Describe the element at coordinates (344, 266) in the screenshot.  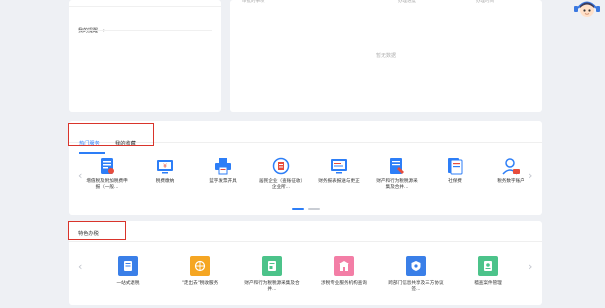
I see `agency-building-icon` at that location.